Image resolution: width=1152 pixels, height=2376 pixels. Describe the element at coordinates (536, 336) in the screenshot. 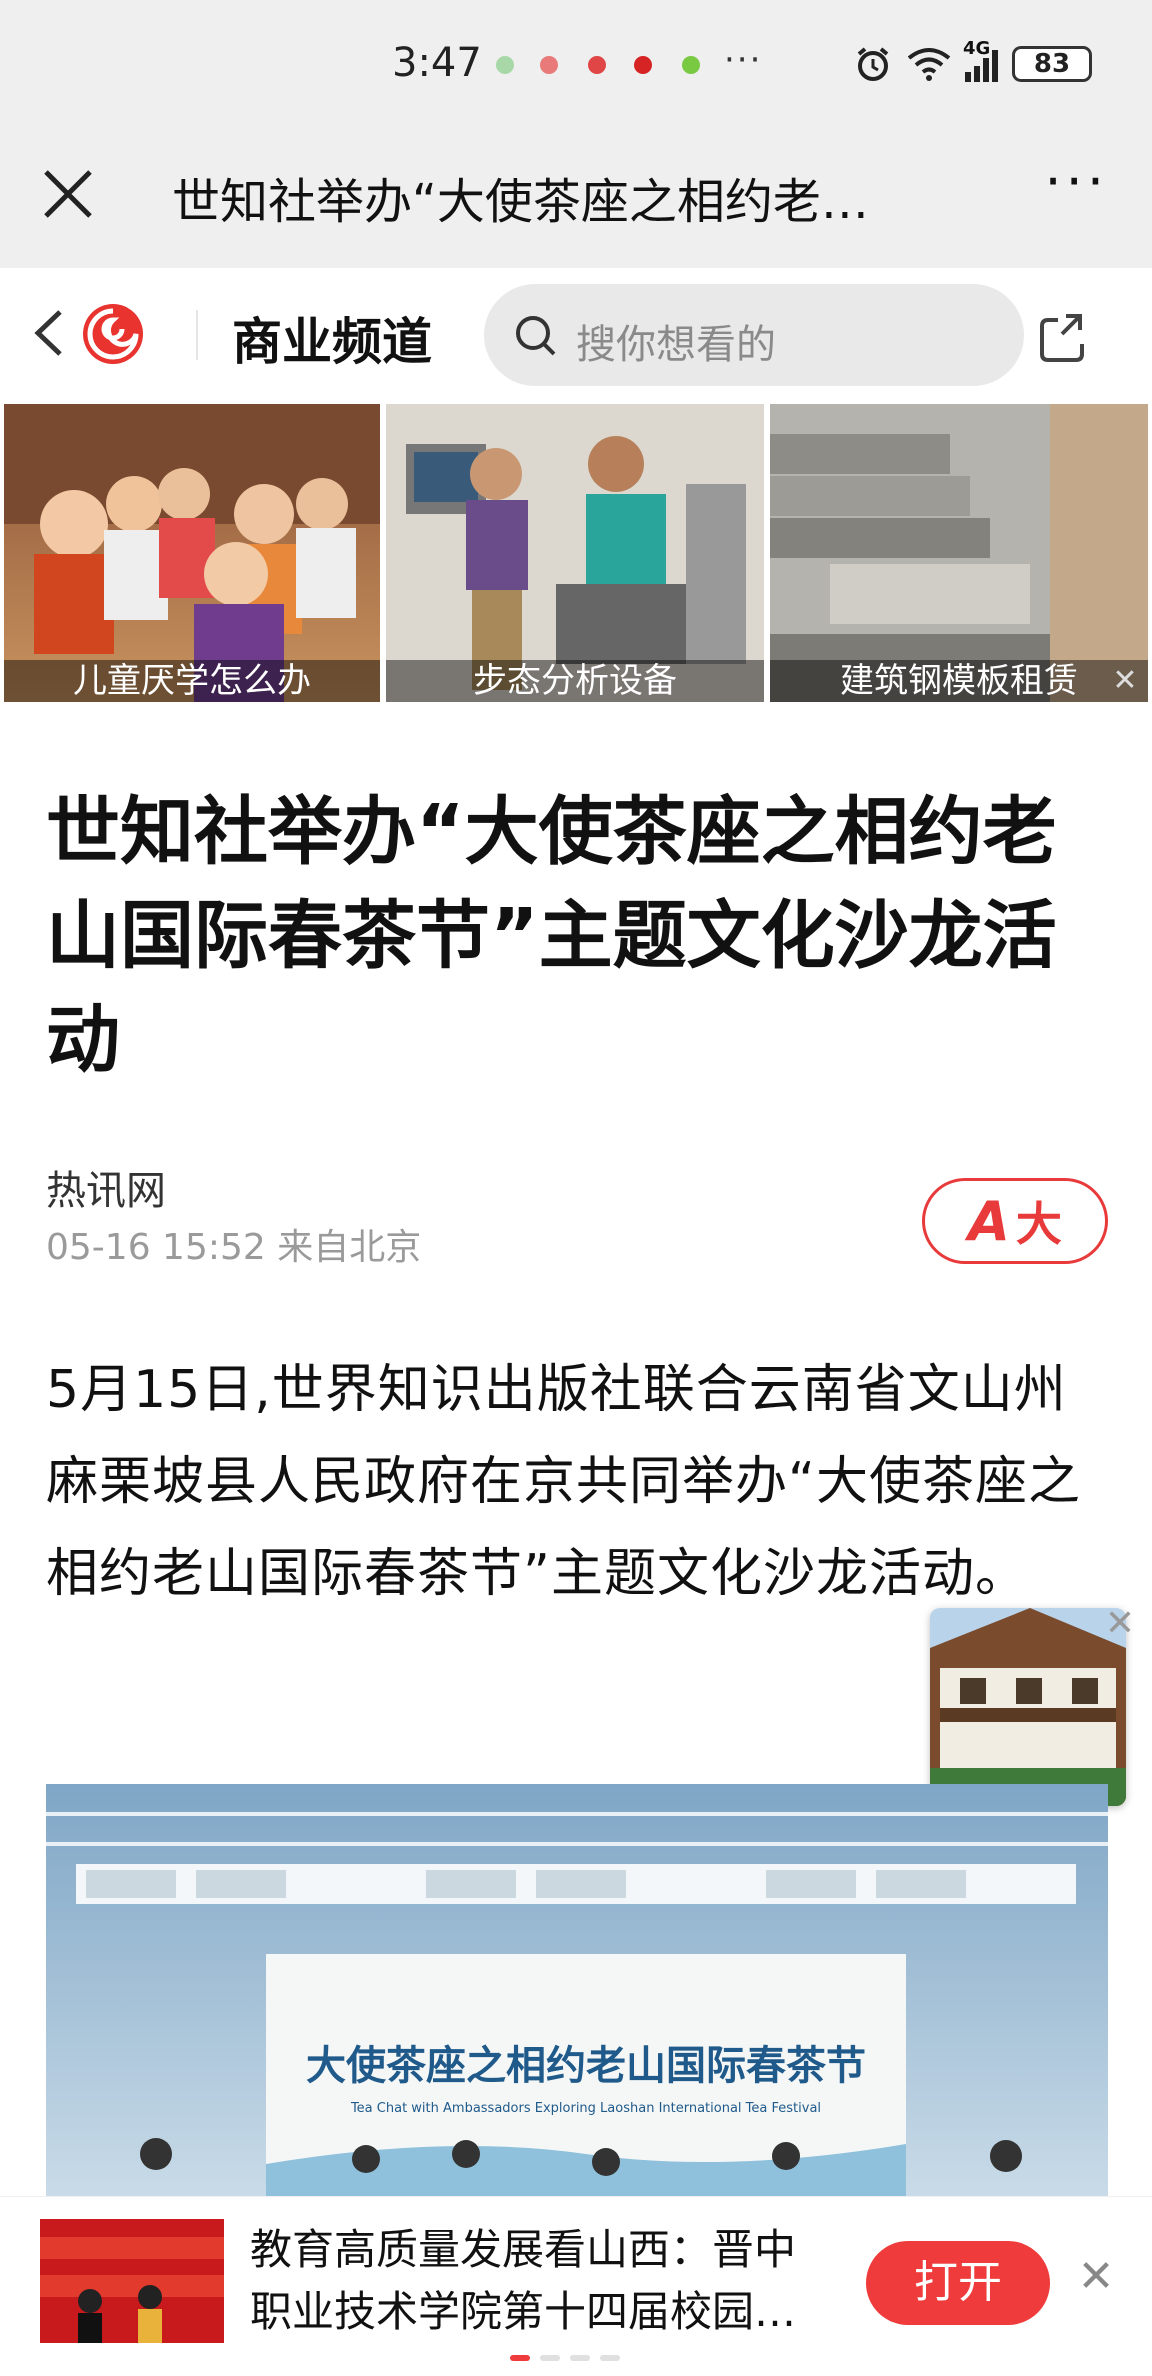

I see `search-icon` at that location.